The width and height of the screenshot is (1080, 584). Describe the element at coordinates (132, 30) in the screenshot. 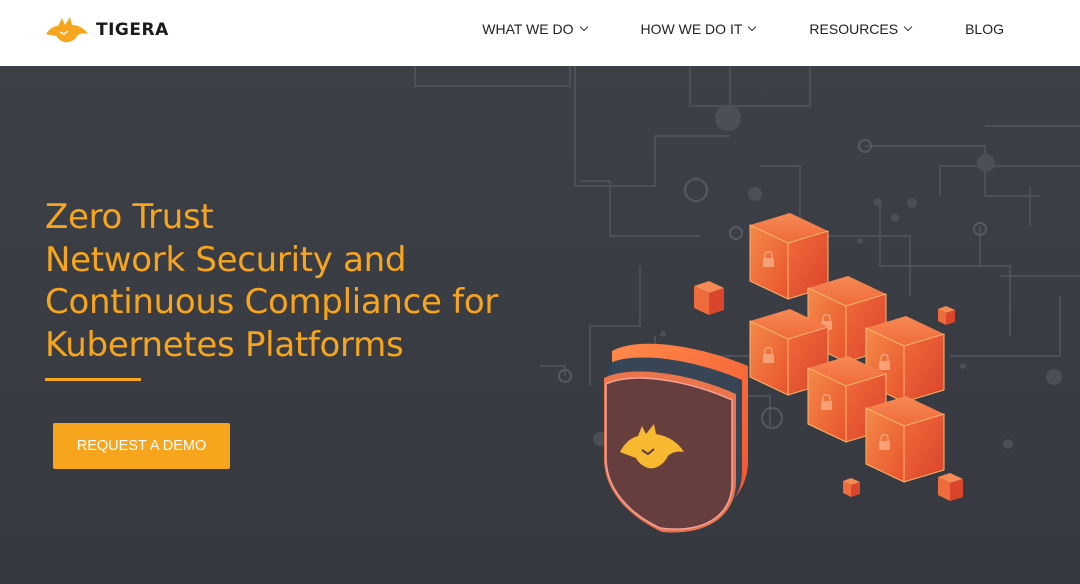

I see `brand-name: TIGERA` at that location.